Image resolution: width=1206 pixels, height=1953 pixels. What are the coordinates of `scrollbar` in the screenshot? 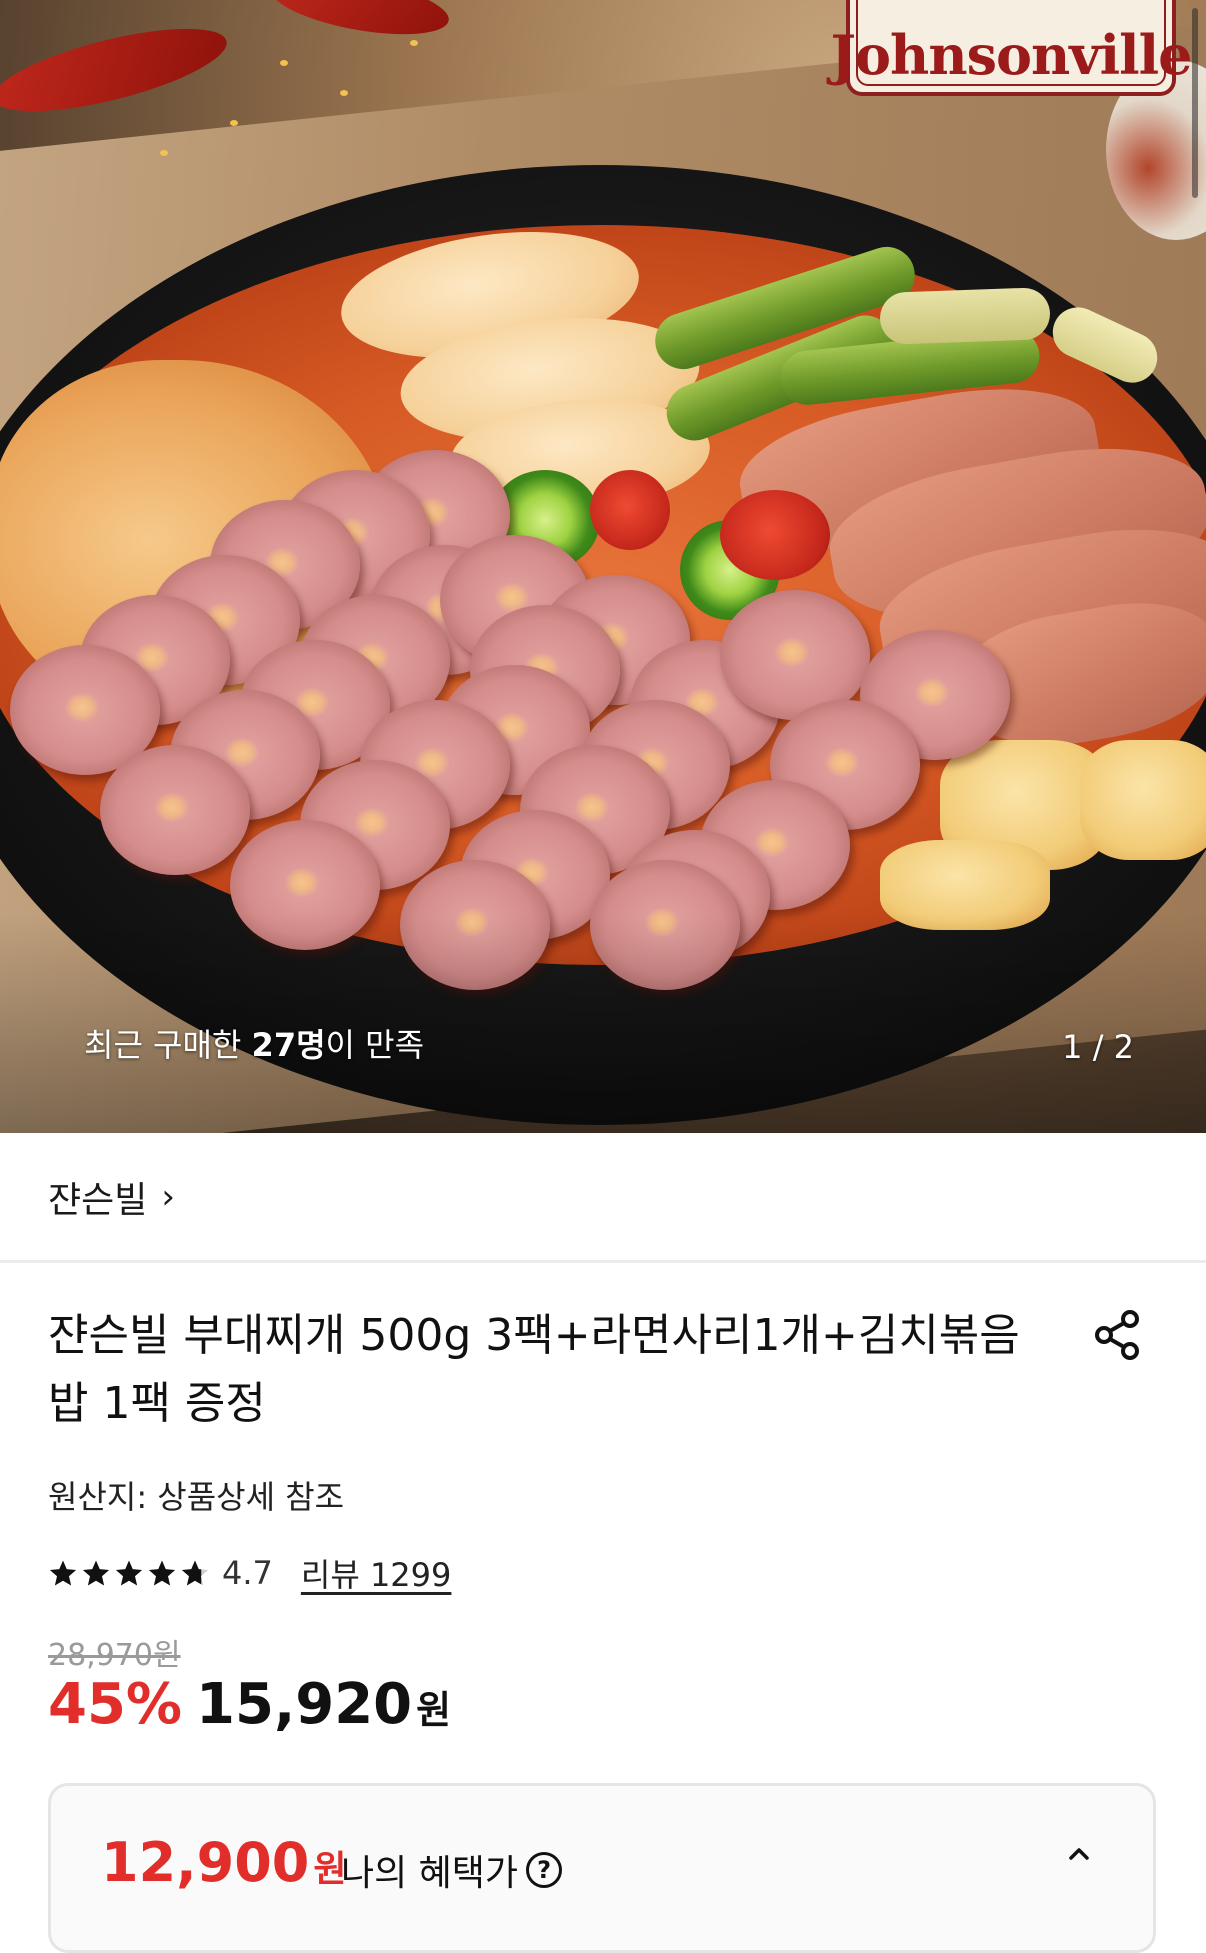 It's located at (1195, 103).